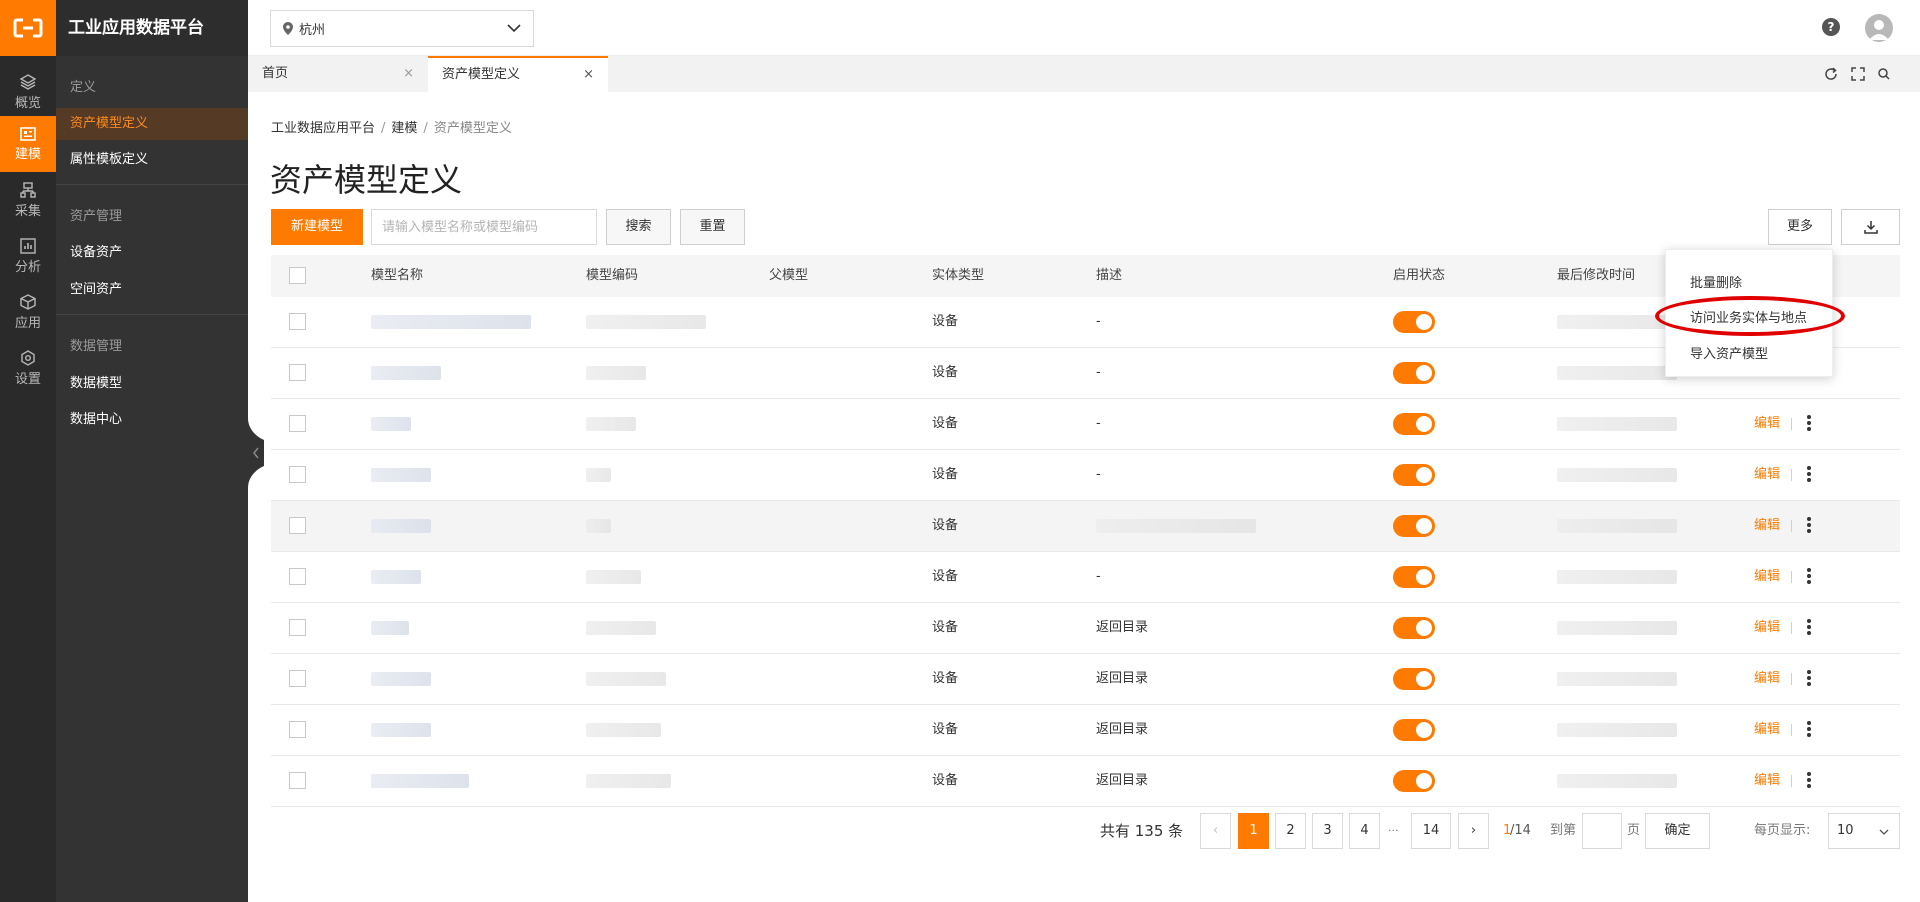  I want to click on avatar, so click(1879, 28).